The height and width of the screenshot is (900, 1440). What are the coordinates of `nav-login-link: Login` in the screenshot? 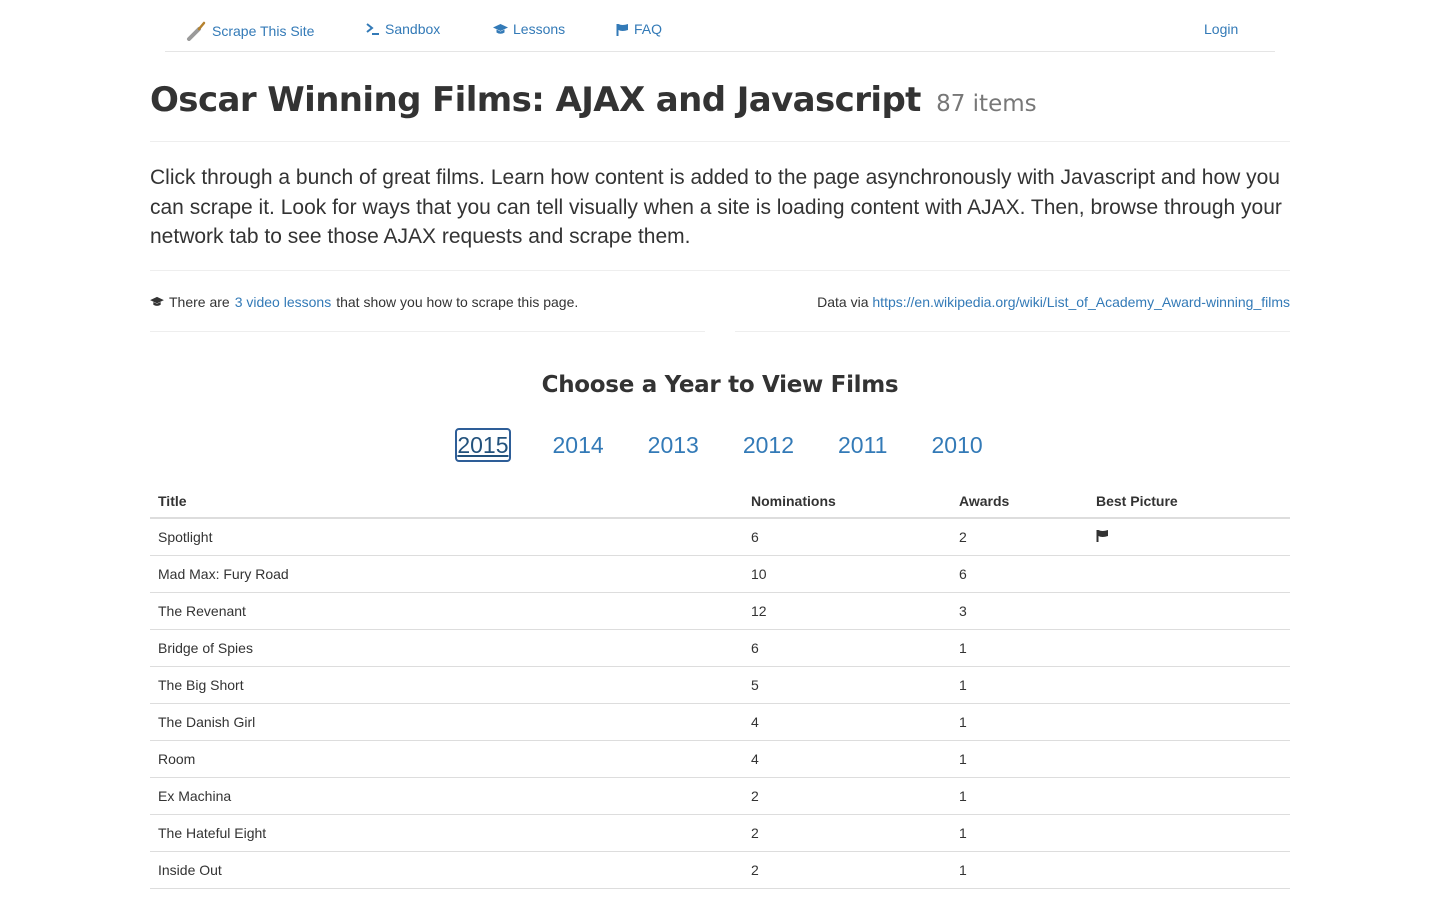 It's located at (1221, 29).